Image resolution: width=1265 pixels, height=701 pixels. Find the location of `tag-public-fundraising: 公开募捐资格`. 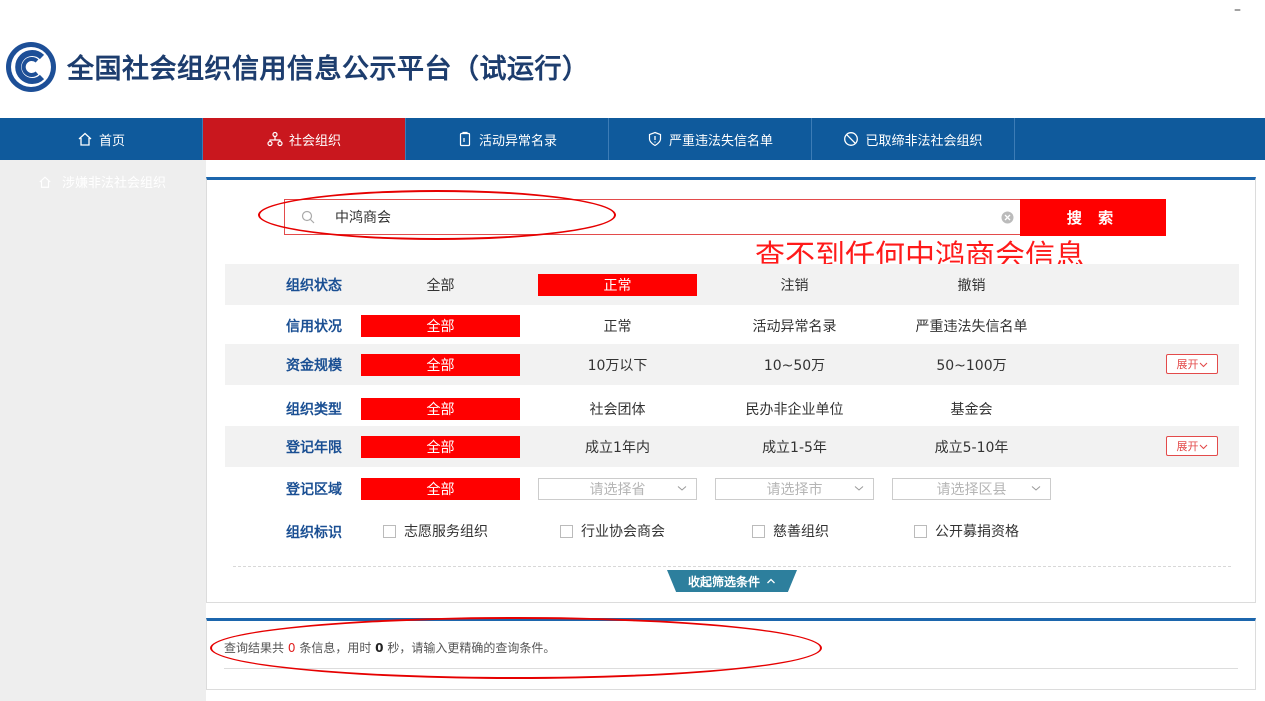

tag-public-fundraising: 公开募捐资格 is located at coordinates (966, 531).